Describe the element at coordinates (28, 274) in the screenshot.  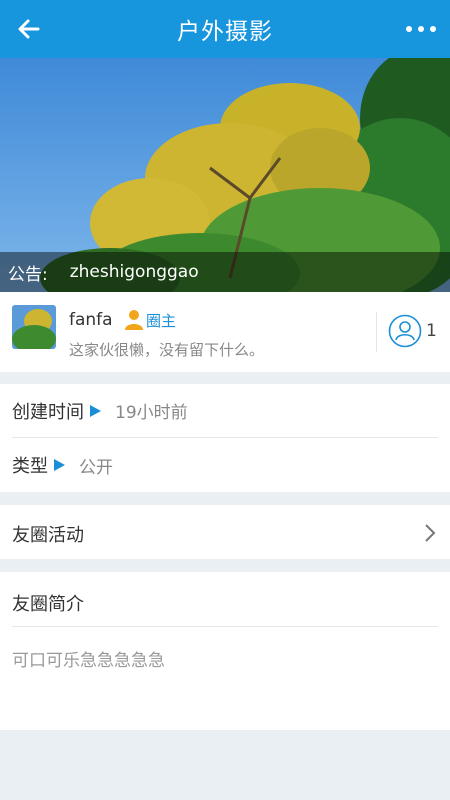
I see `notice-label: 公告:` at that location.